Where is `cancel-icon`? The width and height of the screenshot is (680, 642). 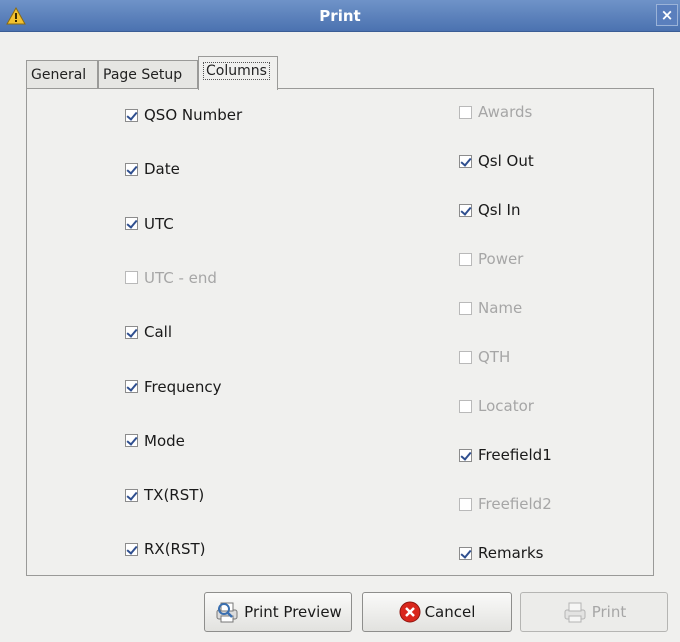
cancel-icon is located at coordinates (410, 612).